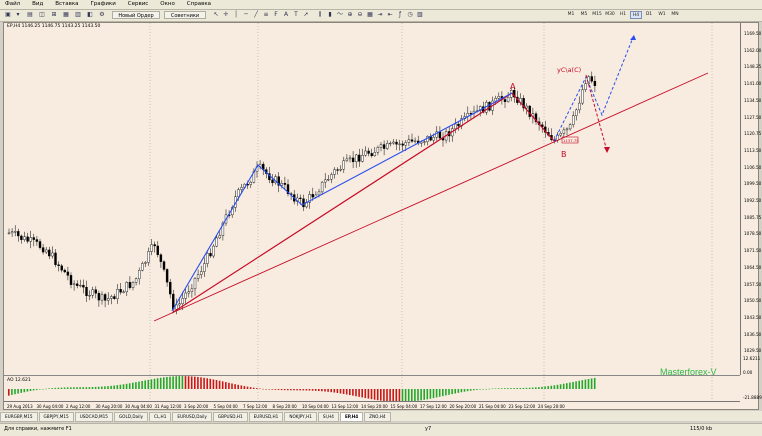 The image size is (762, 436). What do you see at coordinates (167, 4) in the screenshot?
I see `menu-window: Окно` at bounding box center [167, 4].